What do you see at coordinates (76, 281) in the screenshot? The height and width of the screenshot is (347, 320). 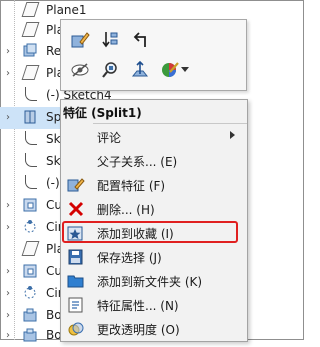 I see `folder-icon` at bounding box center [76, 281].